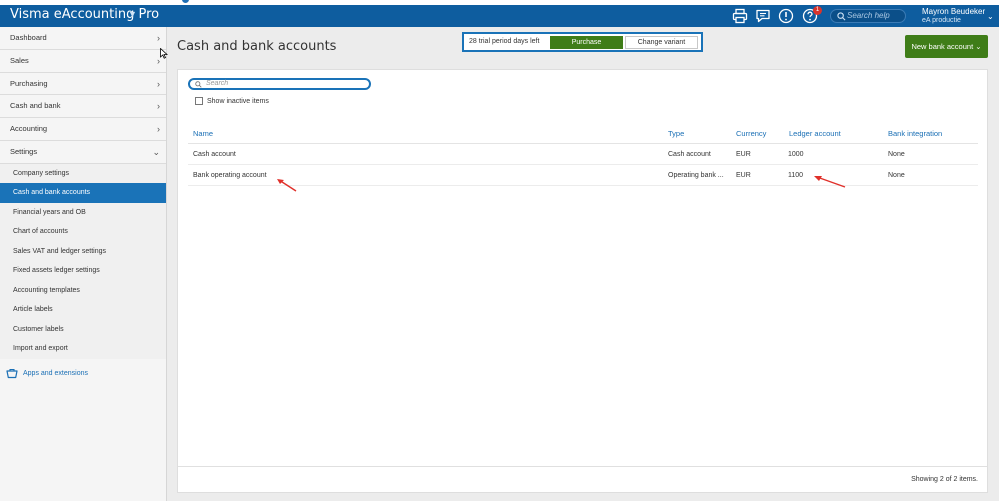  What do you see at coordinates (796, 175) in the screenshot?
I see `cell-ledger-account: 1100` at bounding box center [796, 175].